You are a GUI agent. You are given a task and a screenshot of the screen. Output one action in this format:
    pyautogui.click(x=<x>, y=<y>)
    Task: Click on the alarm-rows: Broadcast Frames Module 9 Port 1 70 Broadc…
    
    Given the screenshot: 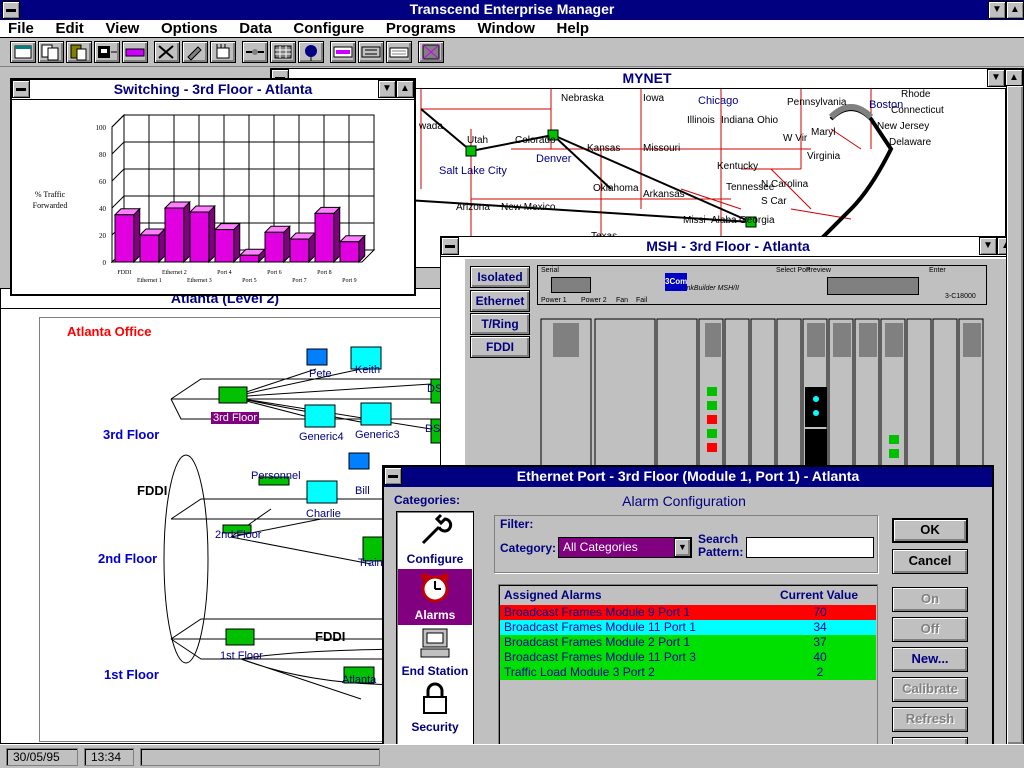 What is the action you would take?
    pyautogui.click(x=688, y=642)
    